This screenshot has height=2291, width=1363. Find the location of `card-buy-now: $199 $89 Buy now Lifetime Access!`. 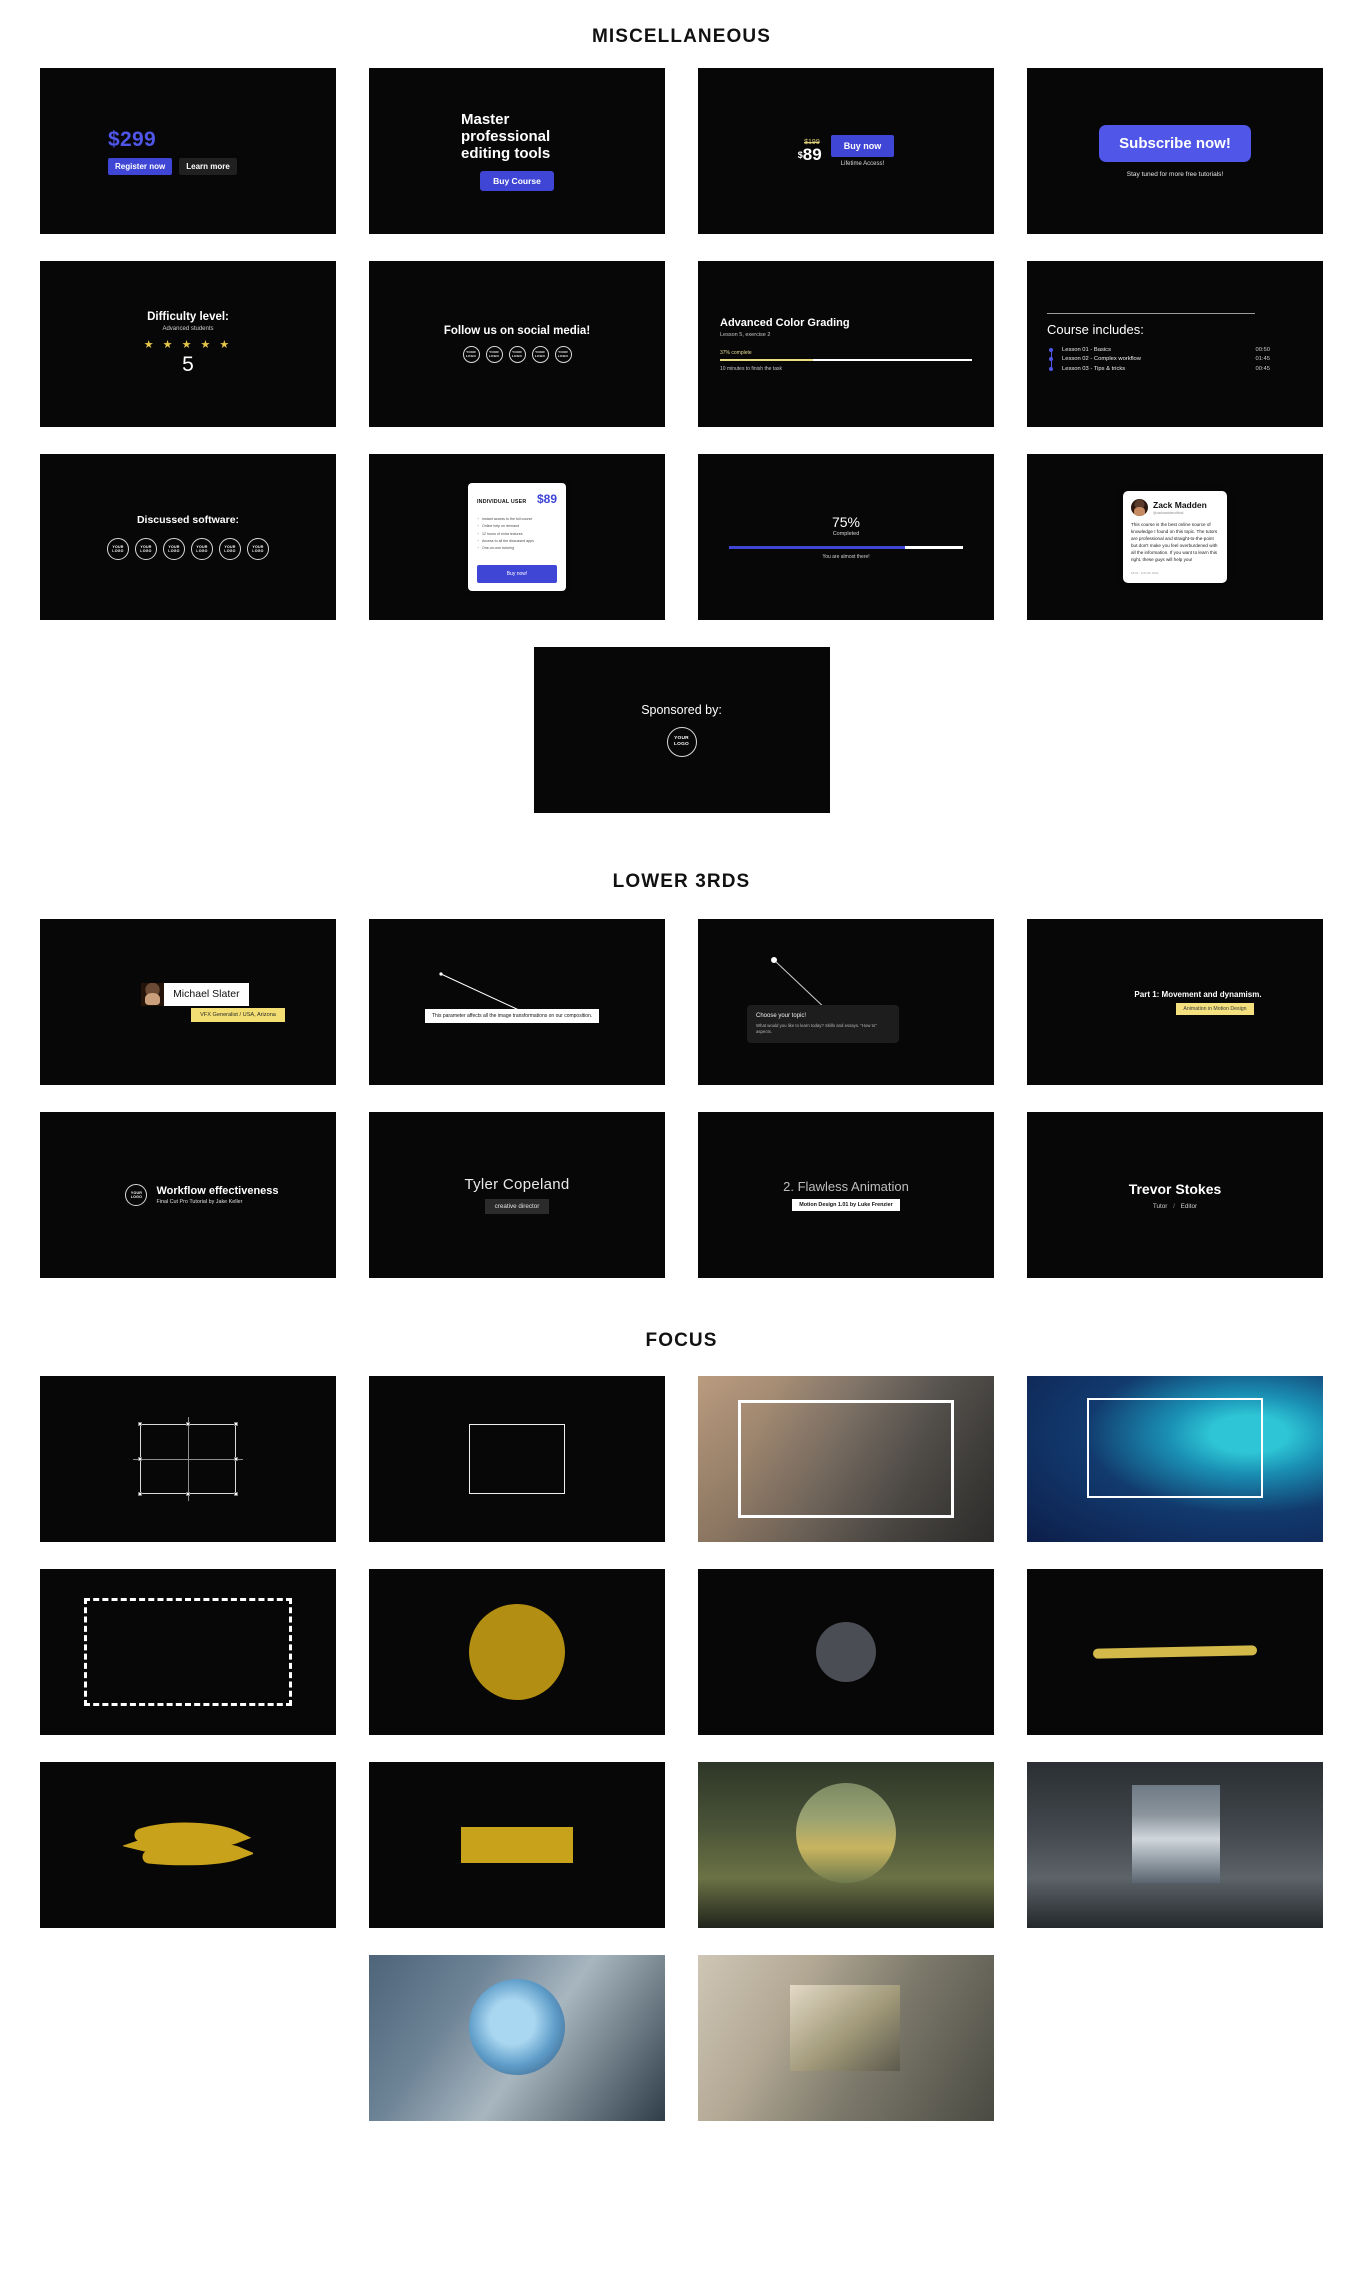

card-buy-now: $199 $89 Buy now Lifetime Access! is located at coordinates (846, 151).